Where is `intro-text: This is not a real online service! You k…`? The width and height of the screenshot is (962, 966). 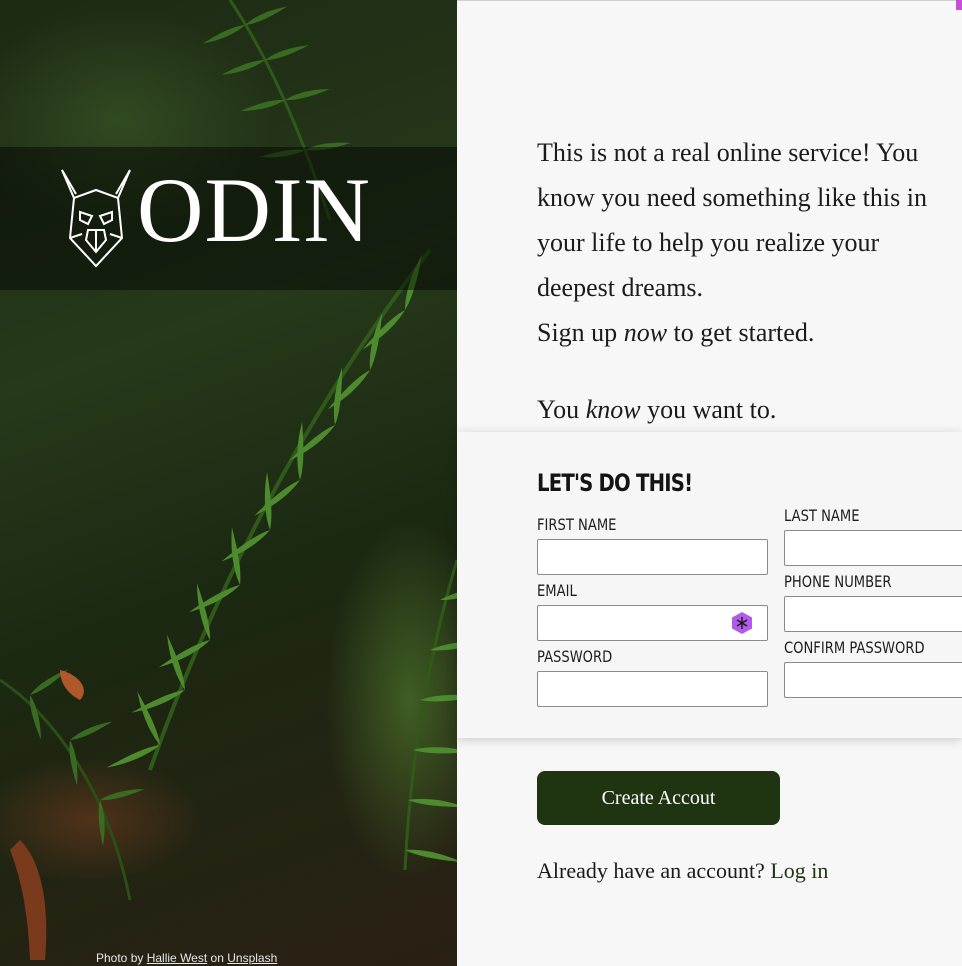
intro-text: This is not a real online service! You k… is located at coordinates (749, 281).